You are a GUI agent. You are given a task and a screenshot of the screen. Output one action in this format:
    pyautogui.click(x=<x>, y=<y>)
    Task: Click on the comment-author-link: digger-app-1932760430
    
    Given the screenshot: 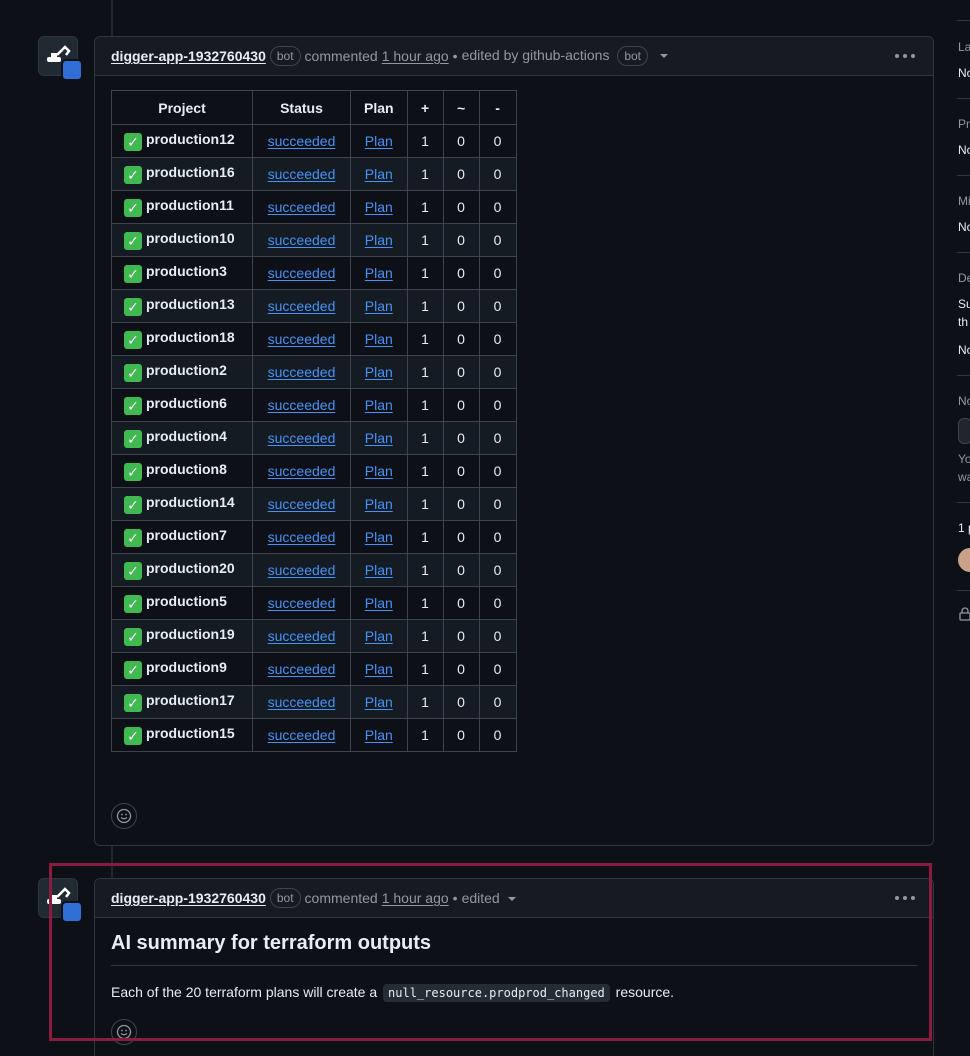 What is the action you would take?
    pyautogui.click(x=188, y=56)
    